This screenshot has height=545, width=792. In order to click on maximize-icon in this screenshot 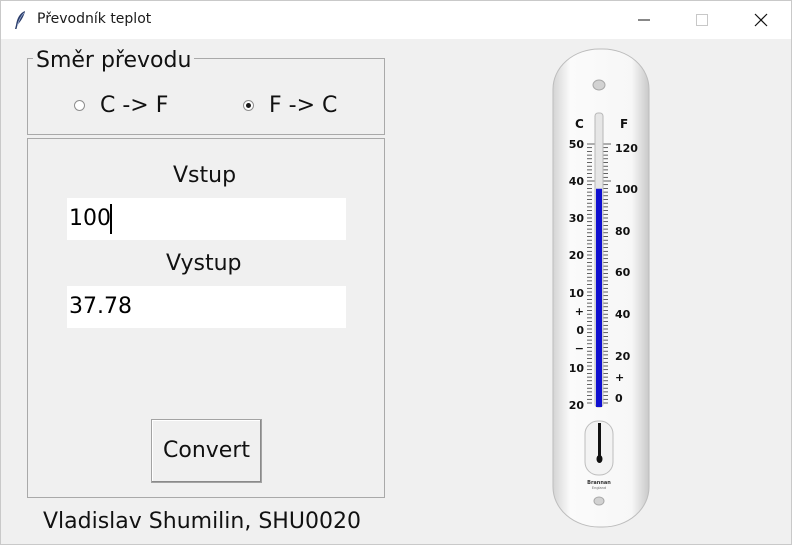, I will do `click(702, 20)`.